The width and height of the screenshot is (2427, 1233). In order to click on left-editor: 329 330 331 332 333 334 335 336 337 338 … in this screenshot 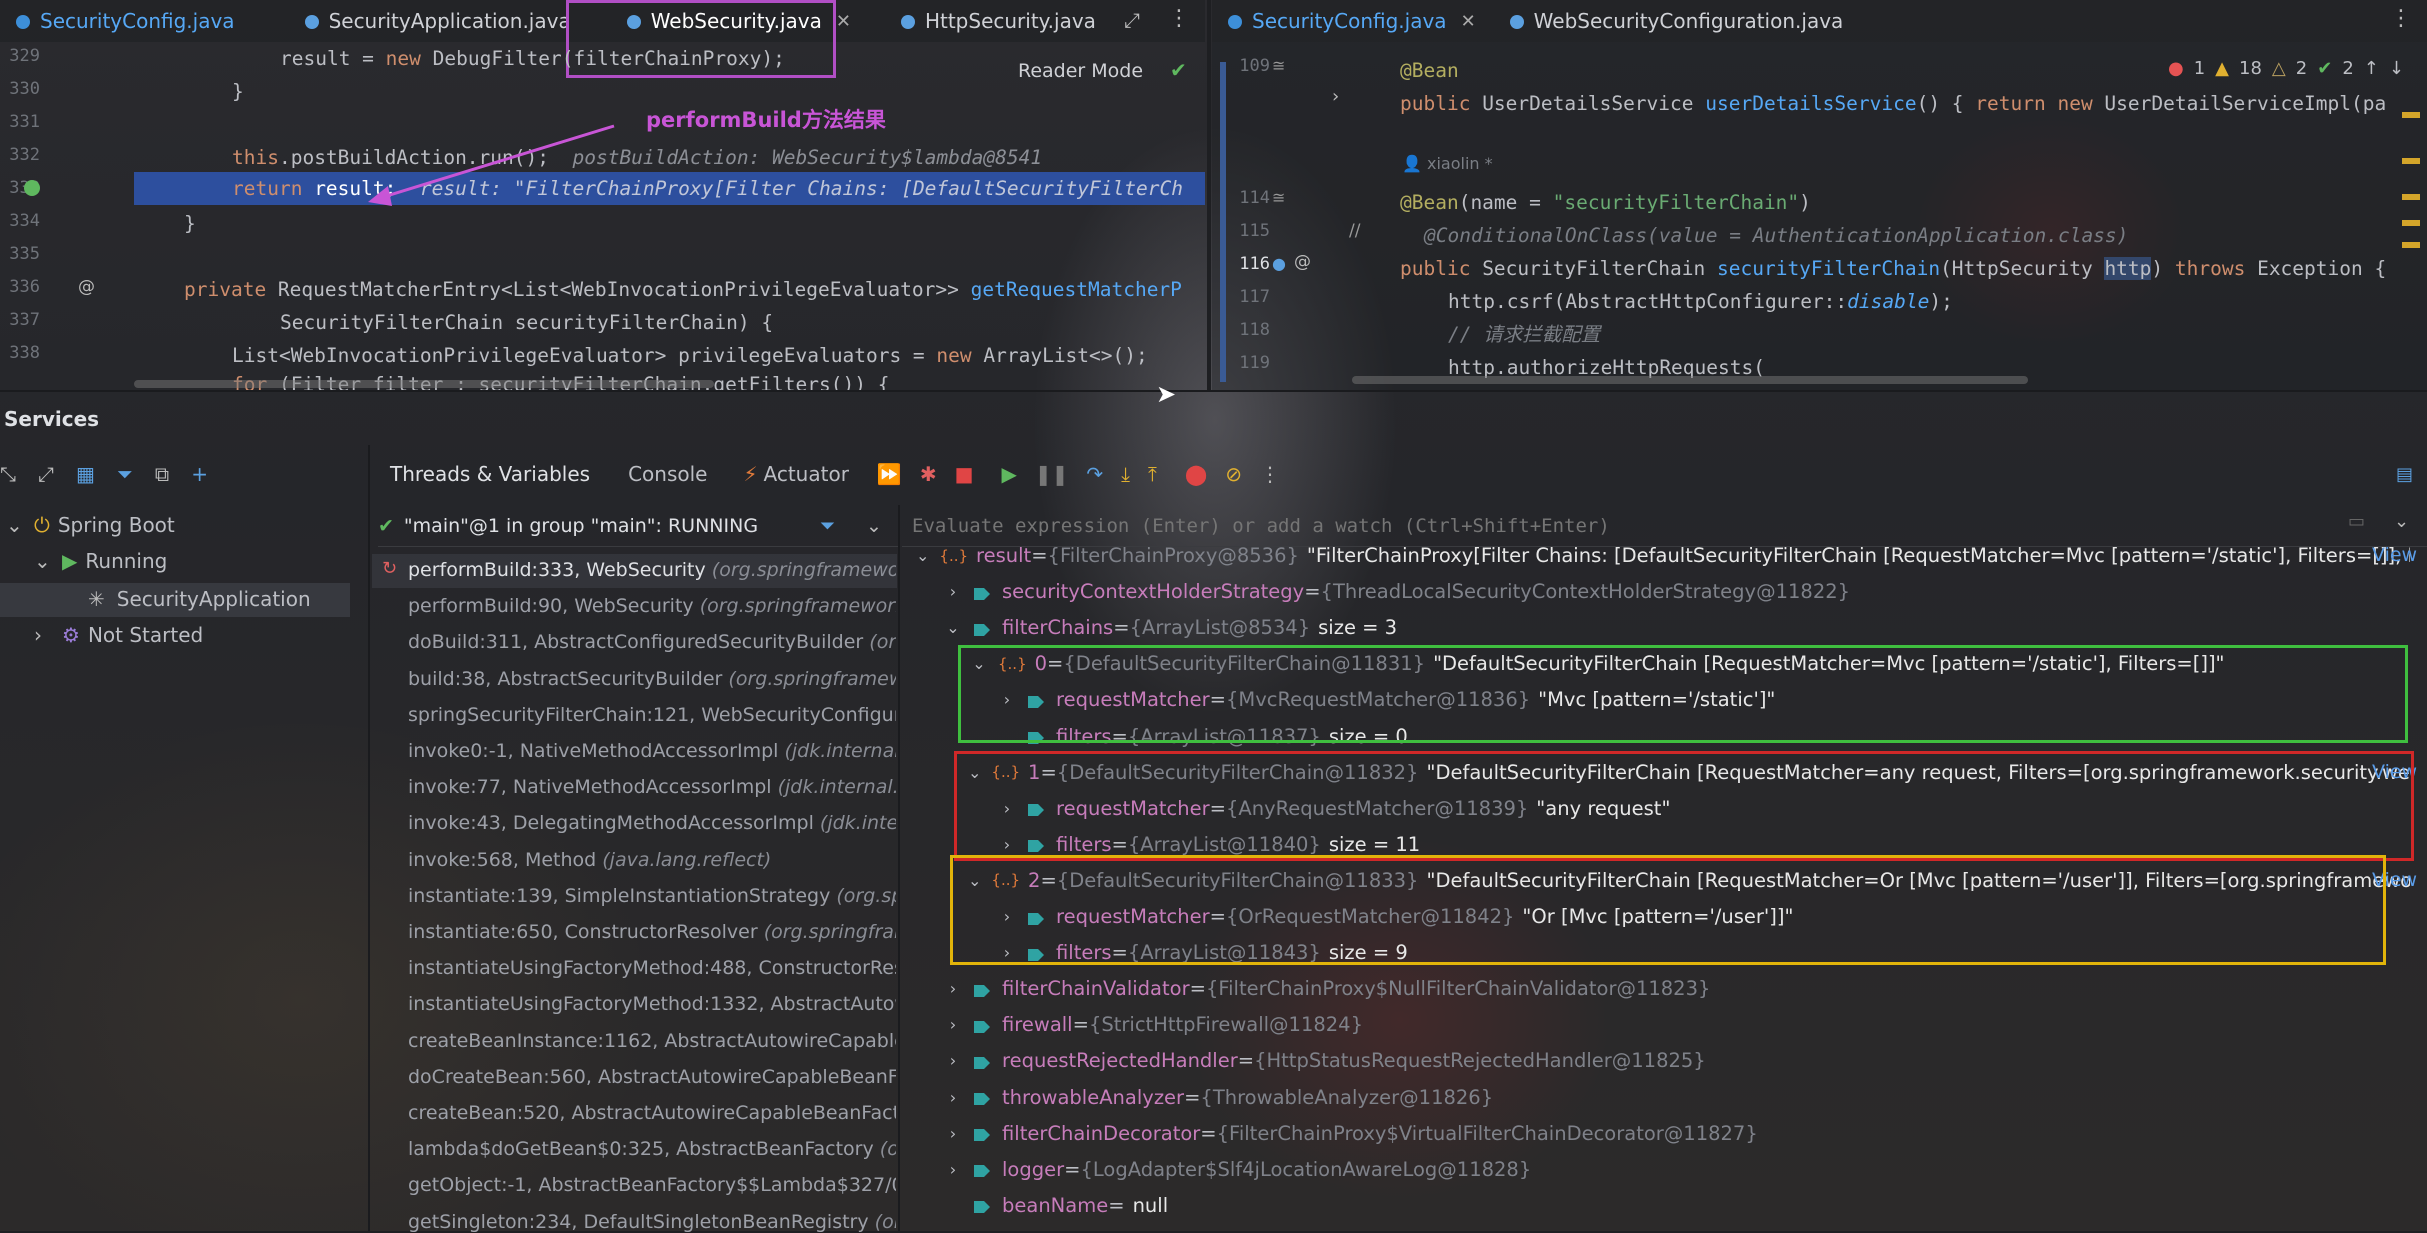, I will do `click(602, 216)`.